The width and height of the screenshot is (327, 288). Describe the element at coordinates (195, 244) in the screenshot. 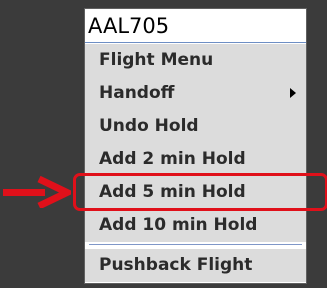

I see `menu-separator` at that location.